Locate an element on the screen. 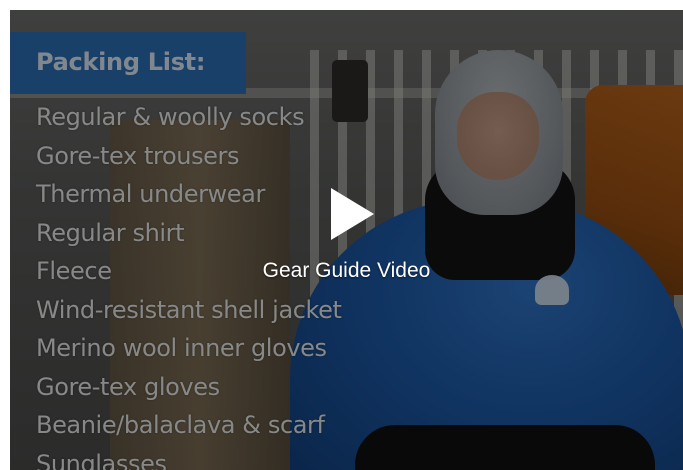 This screenshot has width=683, height=470. play-button is located at coordinates (352, 214).